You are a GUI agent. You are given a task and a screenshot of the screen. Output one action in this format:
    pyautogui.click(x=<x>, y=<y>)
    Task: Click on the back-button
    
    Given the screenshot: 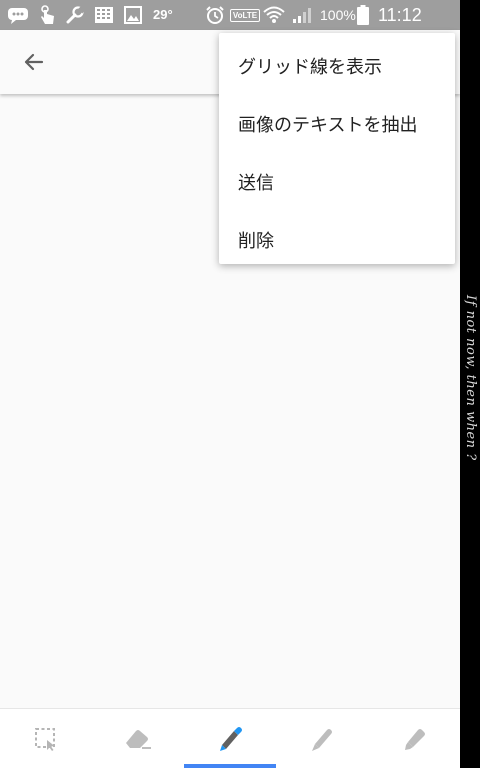 What is the action you would take?
    pyautogui.click(x=34, y=62)
    